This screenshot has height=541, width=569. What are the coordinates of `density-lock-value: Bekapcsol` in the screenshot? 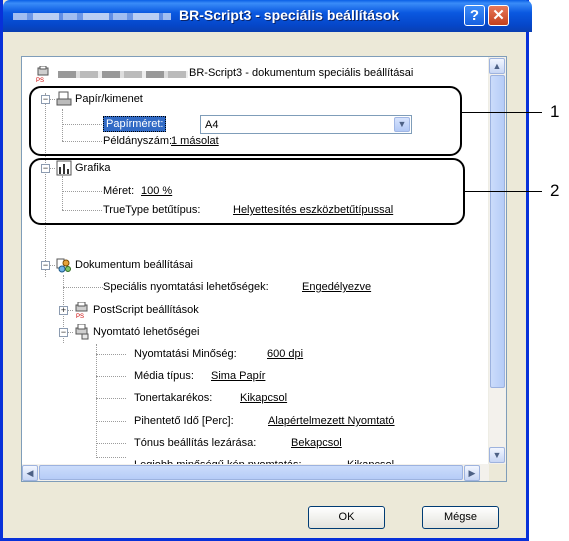 It's located at (316, 443).